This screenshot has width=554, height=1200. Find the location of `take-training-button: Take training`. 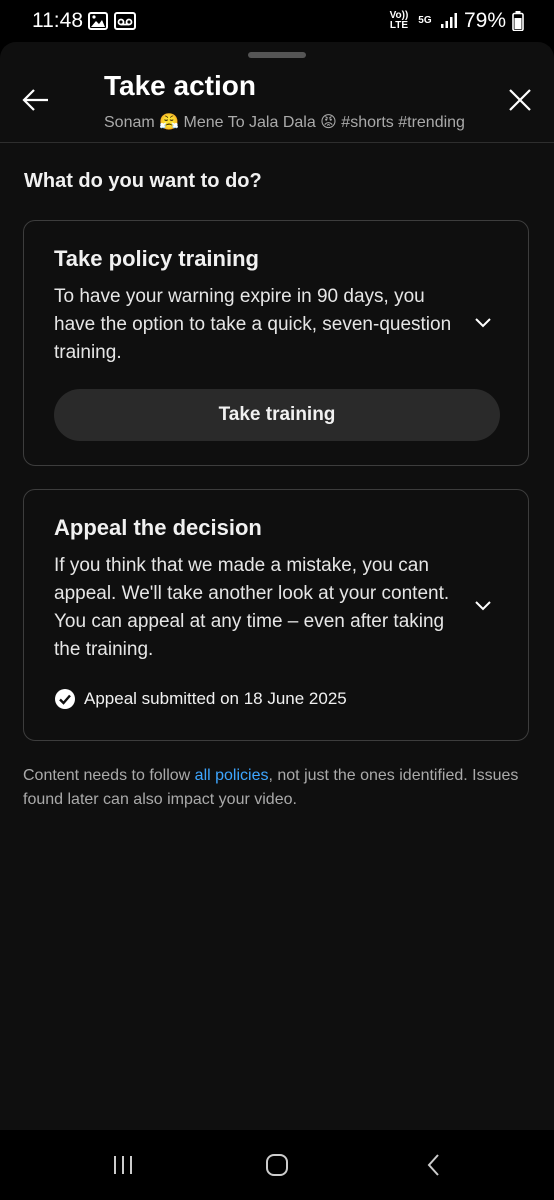

take-training-button: Take training is located at coordinates (277, 415).